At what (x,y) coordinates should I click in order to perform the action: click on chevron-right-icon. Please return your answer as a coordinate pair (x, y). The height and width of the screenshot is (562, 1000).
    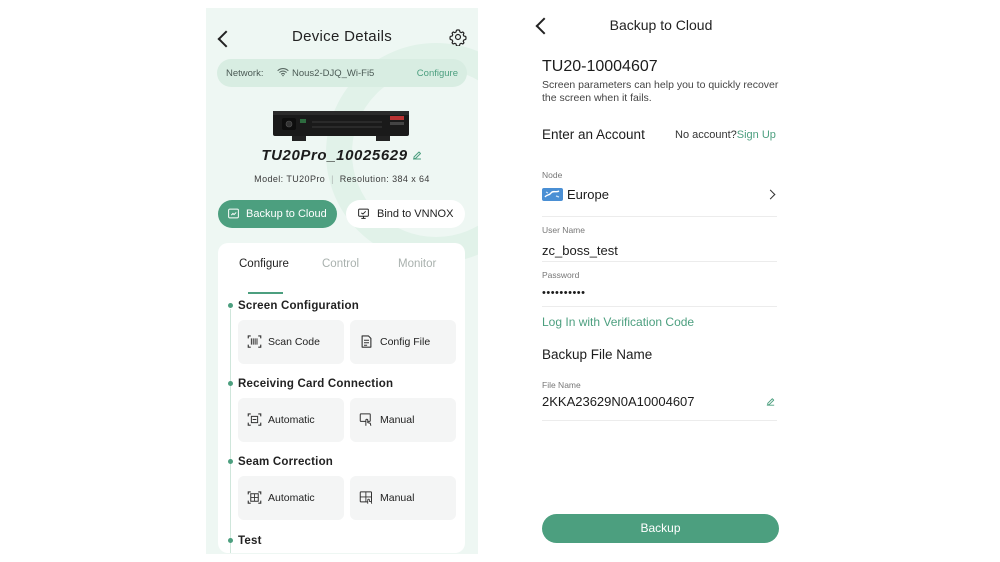
    Looking at the image, I should click on (770, 194).